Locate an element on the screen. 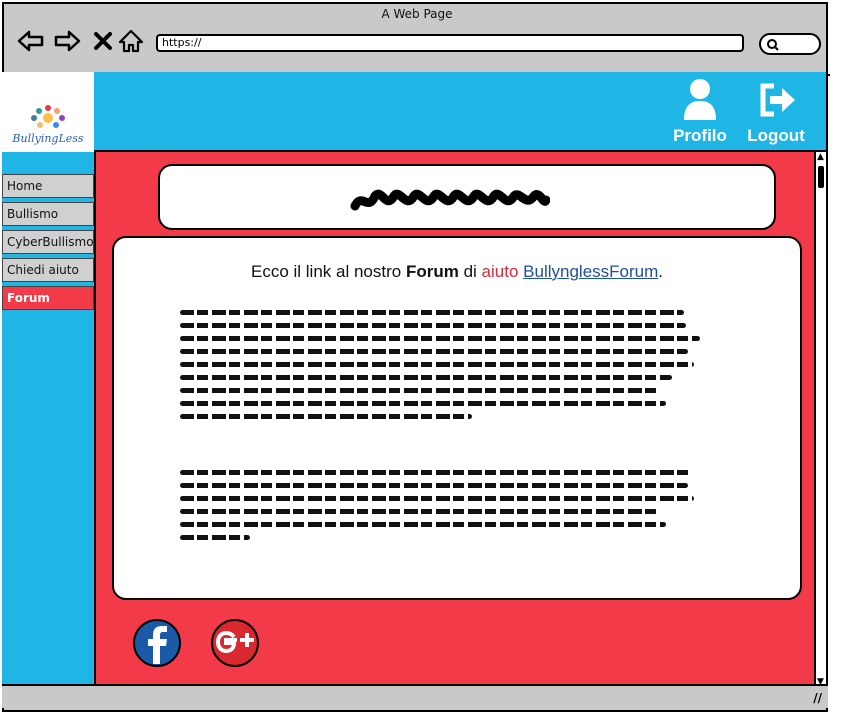 The image size is (851, 716). close-icon is located at coordinates (103, 41).